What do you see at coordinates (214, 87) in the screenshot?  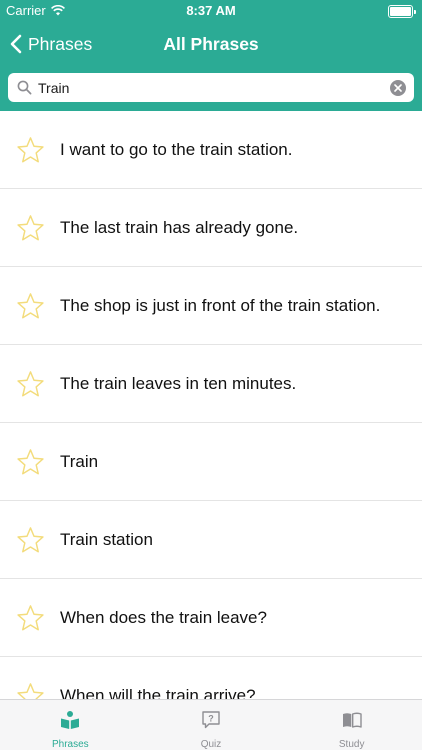 I see `search-input` at bounding box center [214, 87].